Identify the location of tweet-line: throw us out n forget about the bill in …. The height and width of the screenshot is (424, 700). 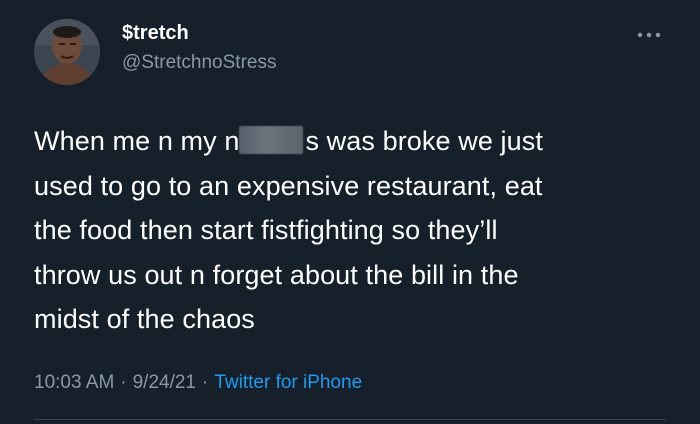
(276, 274).